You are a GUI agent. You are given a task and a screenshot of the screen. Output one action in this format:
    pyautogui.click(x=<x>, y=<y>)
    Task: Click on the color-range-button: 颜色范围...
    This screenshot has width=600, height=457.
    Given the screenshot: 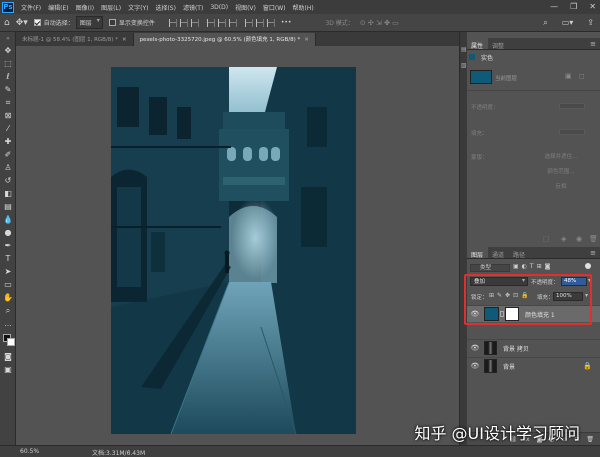 What is the action you would take?
    pyautogui.click(x=561, y=172)
    